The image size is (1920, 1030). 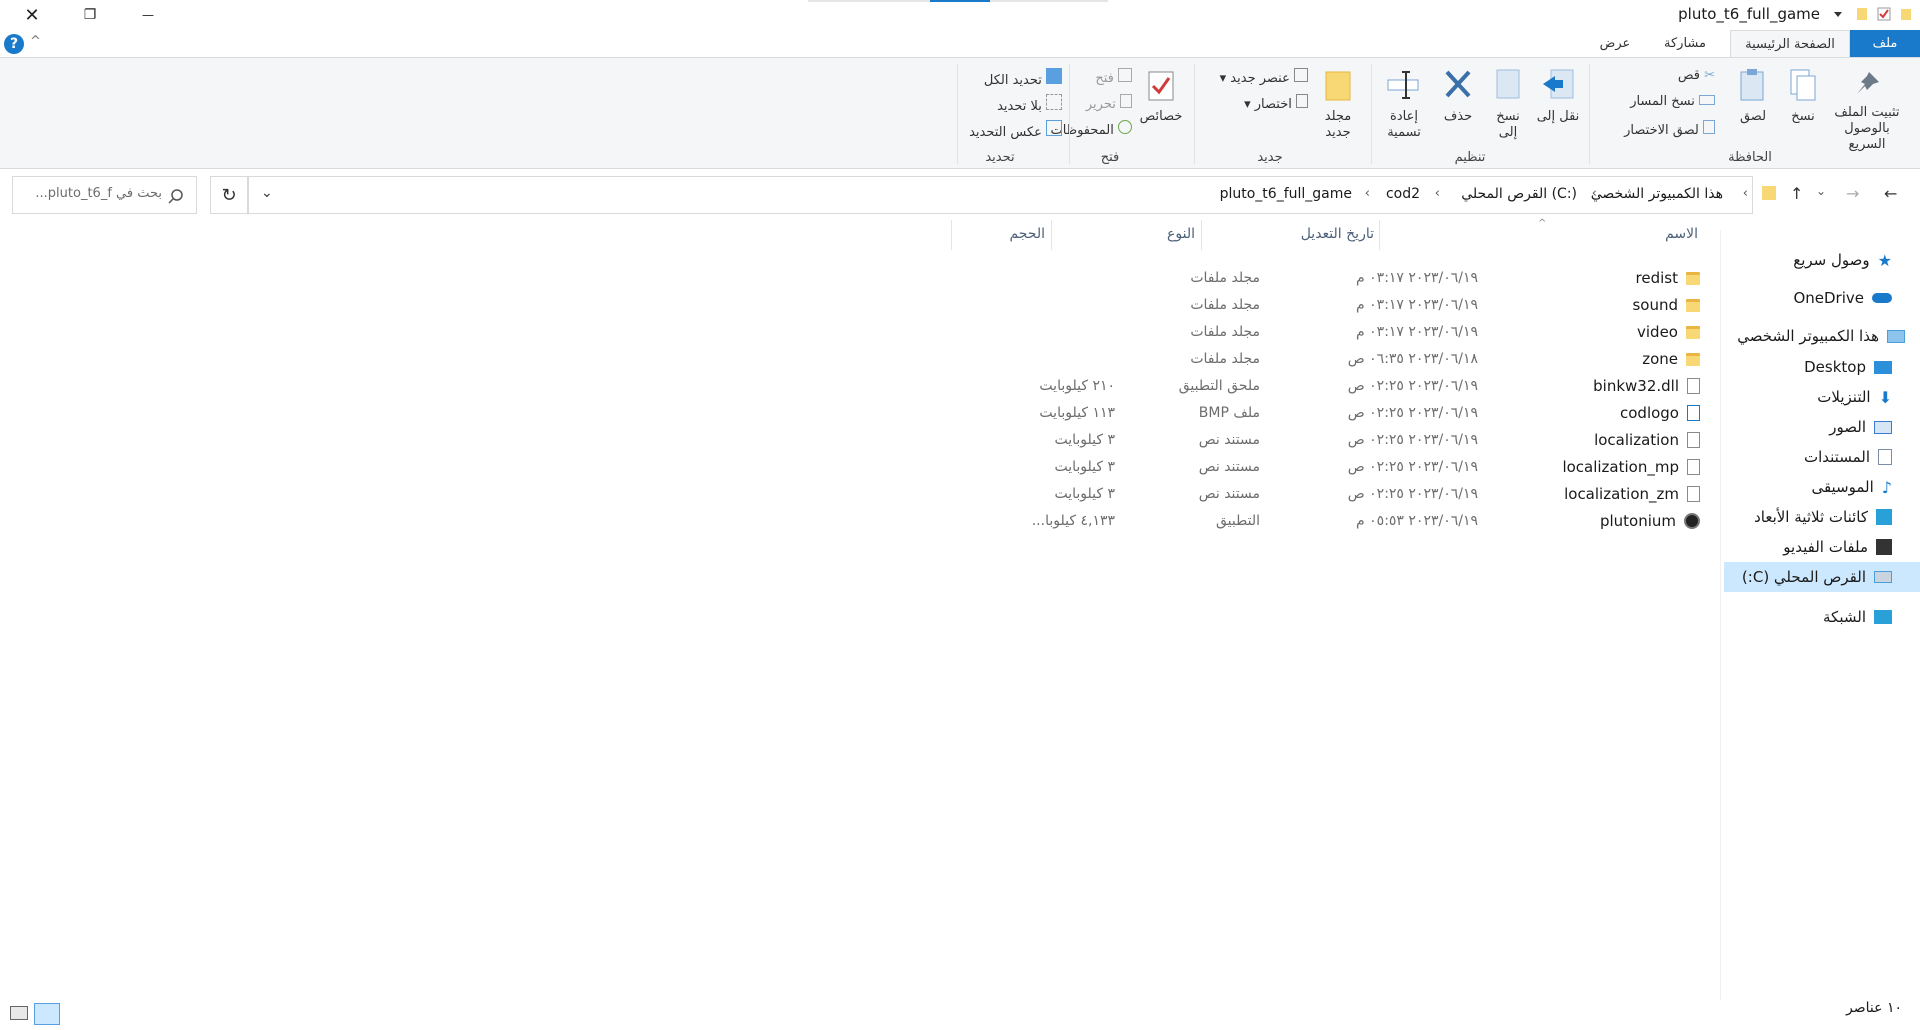 What do you see at coordinates (1668, 332) in the screenshot?
I see `file-name: video` at bounding box center [1668, 332].